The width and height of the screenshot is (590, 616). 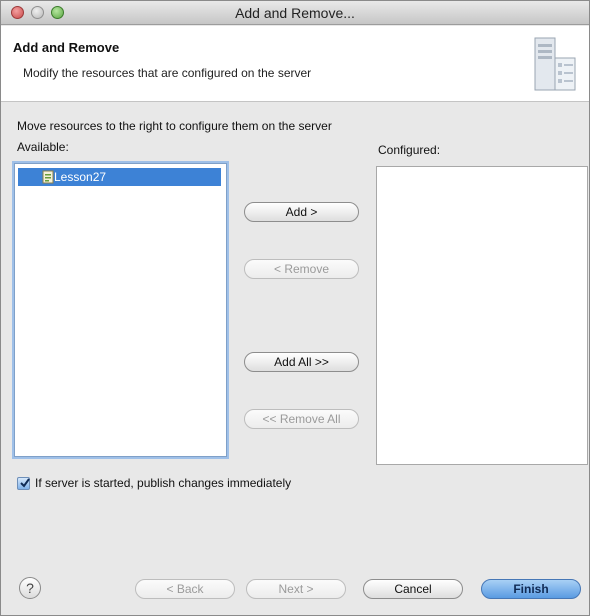 I want to click on publish-checkbox, so click(x=23, y=483).